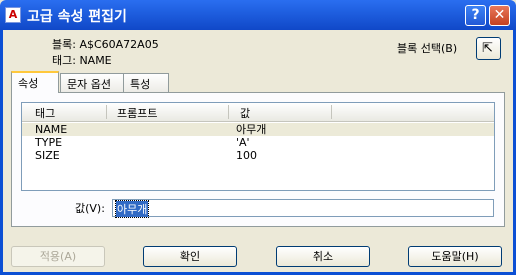 The image size is (516, 275). I want to click on tab-attributes: 속성, so click(35, 82).